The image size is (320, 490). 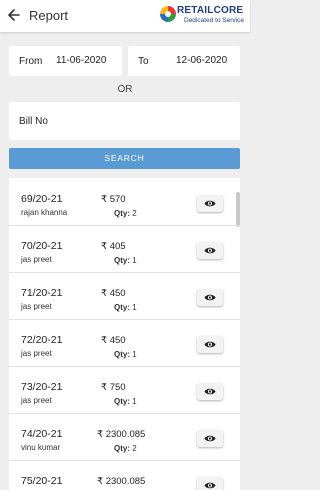 What do you see at coordinates (42, 293) in the screenshot?
I see `bill-number: 71/20-21` at bounding box center [42, 293].